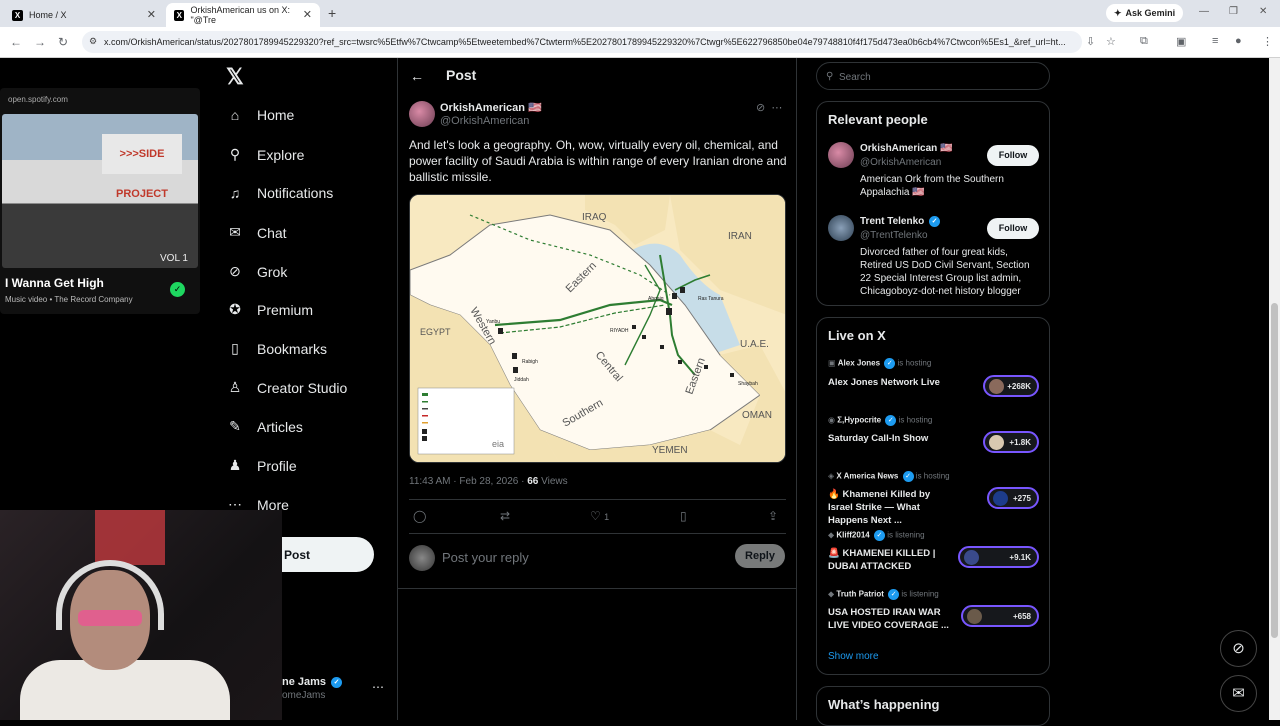  What do you see at coordinates (1263, 11) in the screenshot?
I see `close-window-icon: ✕` at bounding box center [1263, 11].